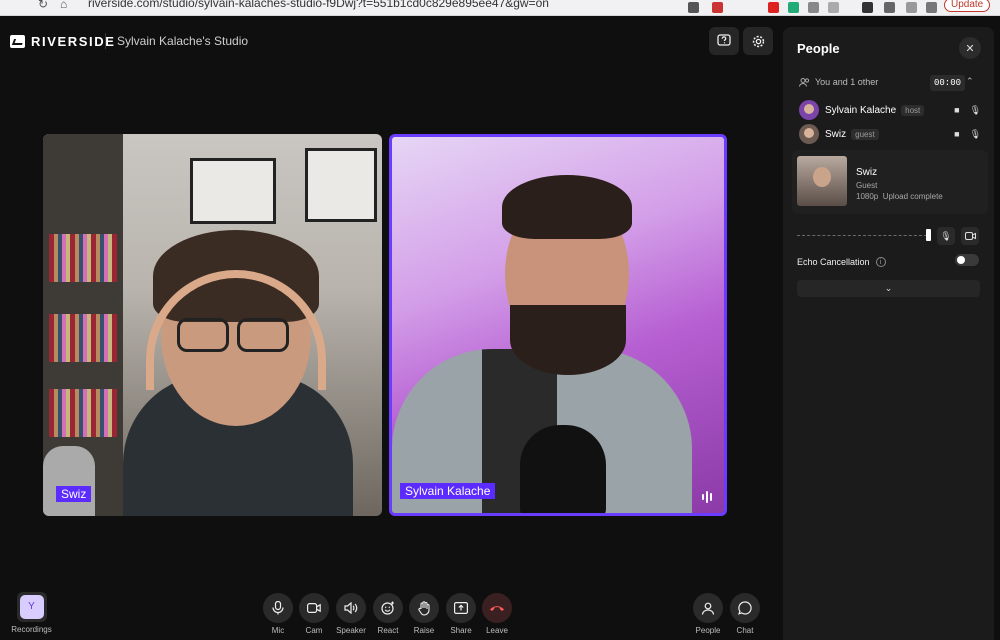 The width and height of the screenshot is (1000, 640). I want to click on close-panel-button: ✕, so click(970, 48).